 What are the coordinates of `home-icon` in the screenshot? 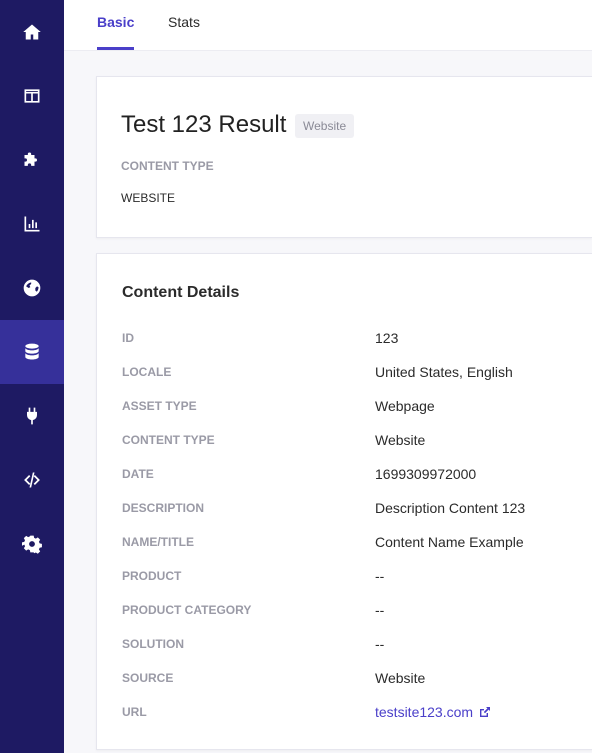 It's located at (32, 32).